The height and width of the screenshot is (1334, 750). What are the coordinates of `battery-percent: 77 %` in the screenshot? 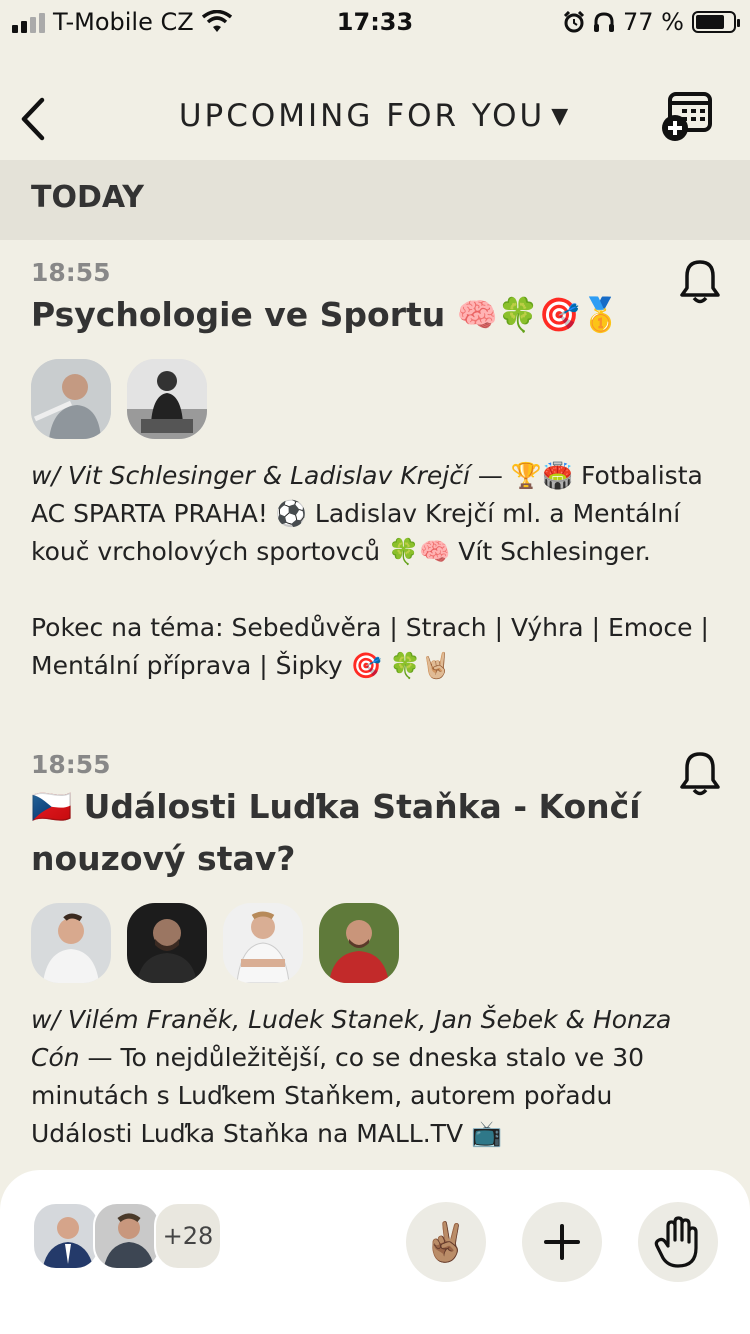 It's located at (653, 22).